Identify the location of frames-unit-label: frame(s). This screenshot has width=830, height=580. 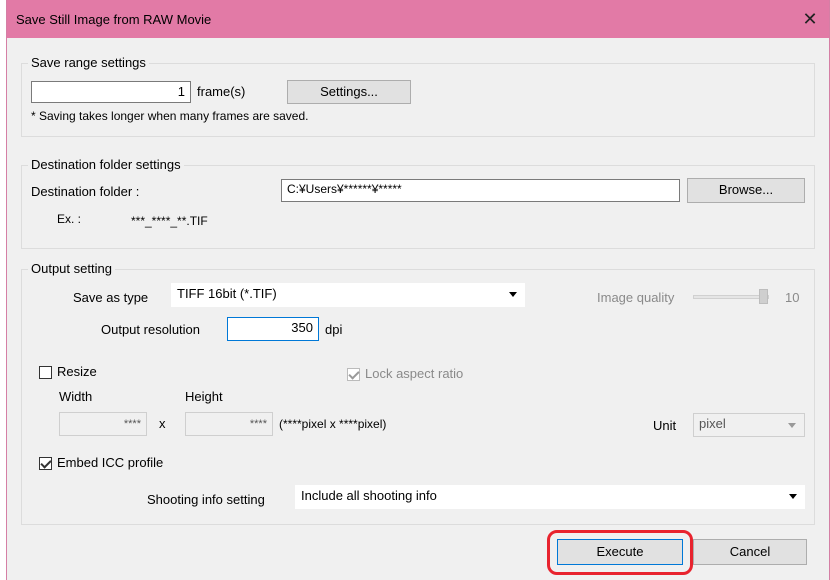
(221, 91).